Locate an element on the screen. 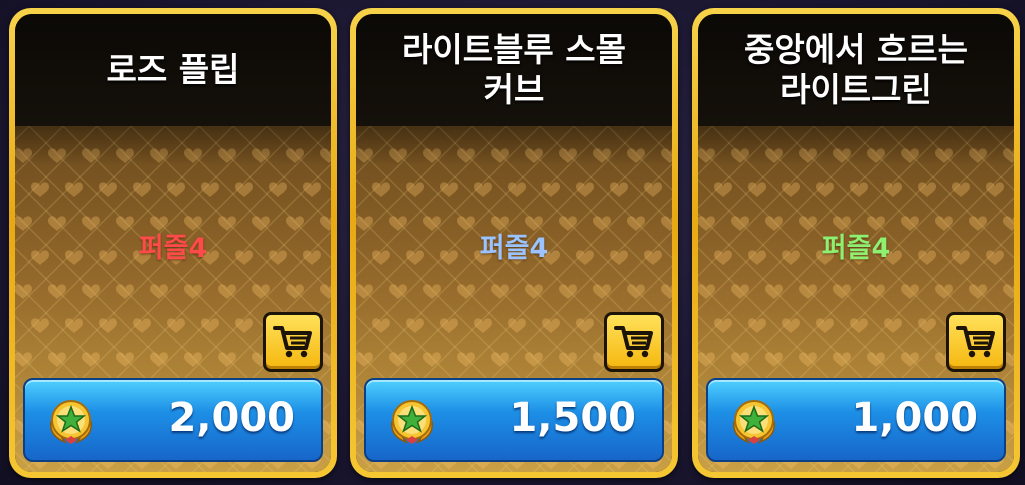 The height and width of the screenshot is (485, 1025). card-header: 로즈 플립 is located at coordinates (173, 70).